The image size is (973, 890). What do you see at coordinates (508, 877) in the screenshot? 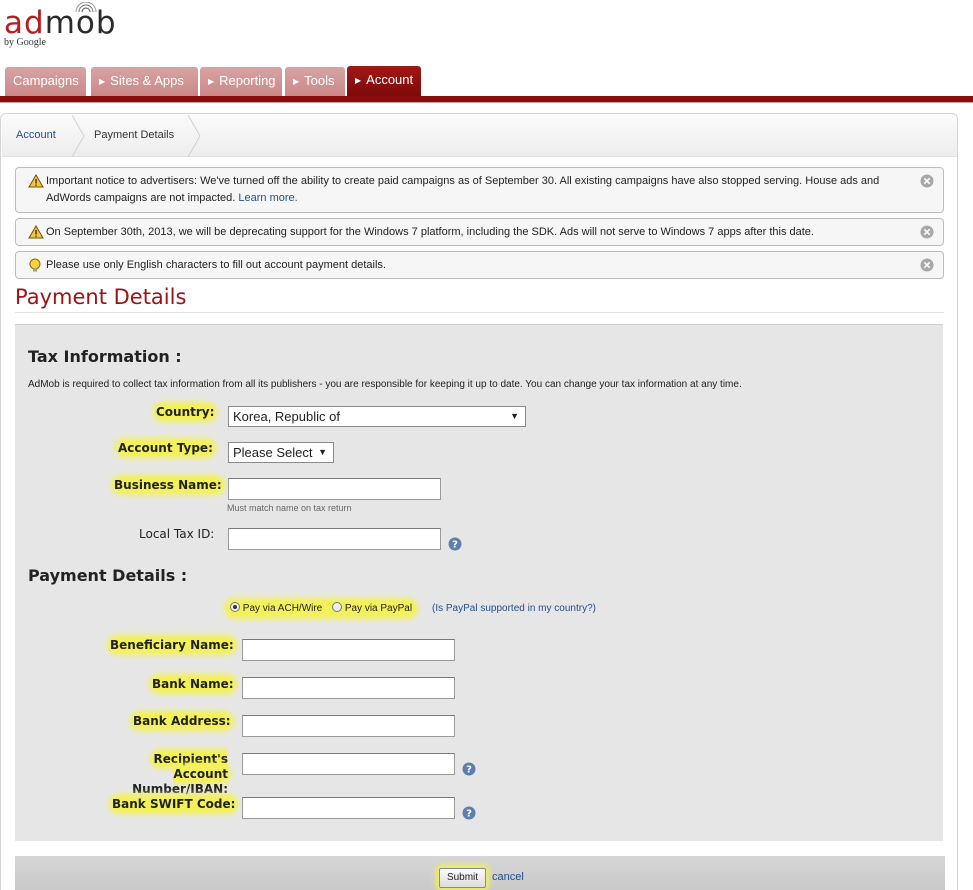
I see `cancel-link: cancel` at bounding box center [508, 877].